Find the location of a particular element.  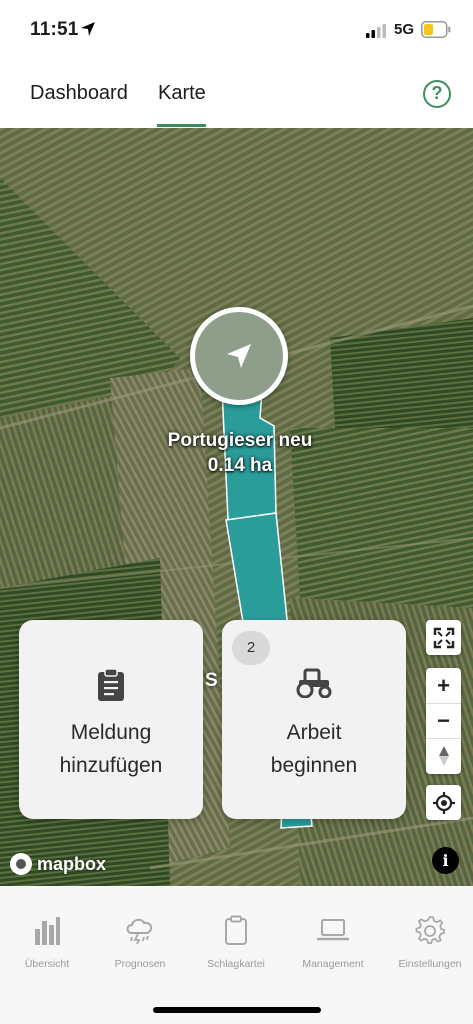

add-report-line2: hinzufügen is located at coordinates (111, 765).